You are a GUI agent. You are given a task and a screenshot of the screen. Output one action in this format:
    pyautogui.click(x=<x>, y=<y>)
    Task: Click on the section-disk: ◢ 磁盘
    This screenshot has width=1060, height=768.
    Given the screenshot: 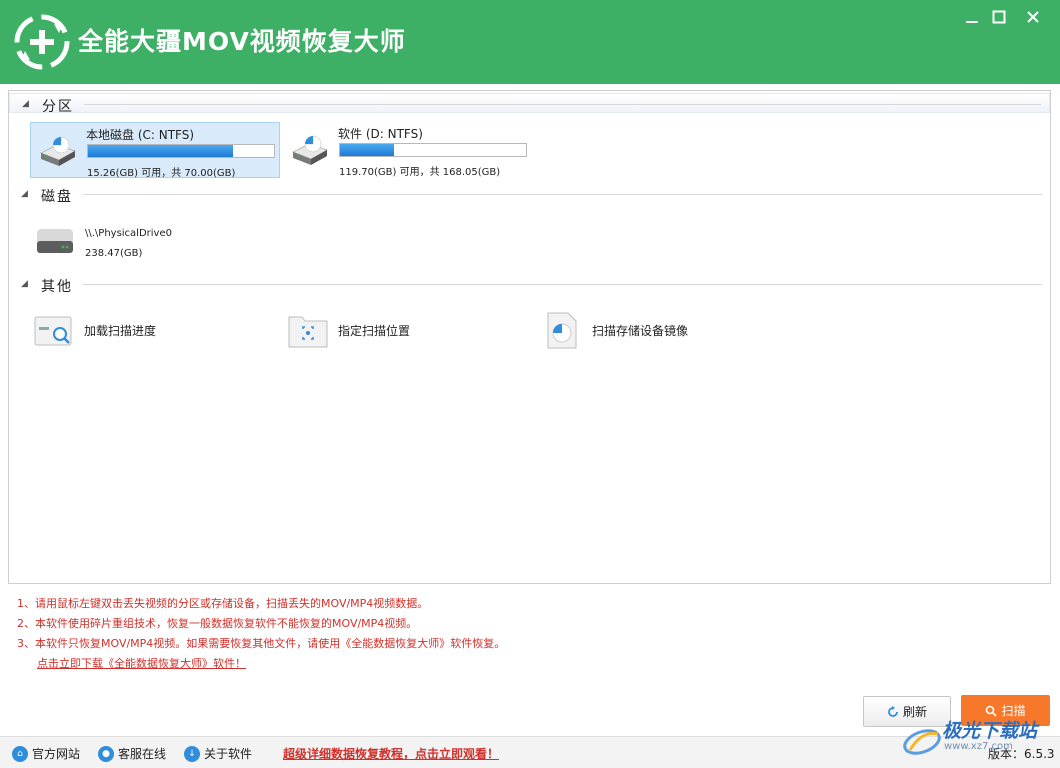 What is the action you would take?
    pyautogui.click(x=529, y=194)
    